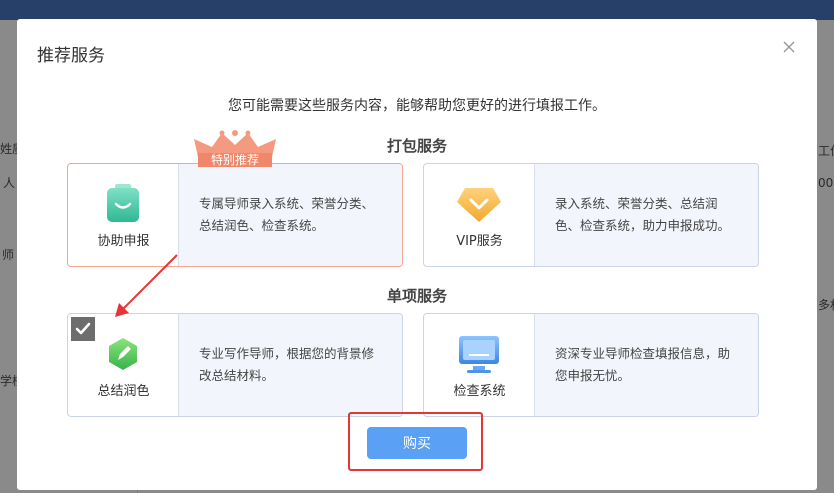 This screenshot has width=834, height=493. I want to click on card-icon-area: 总结润色, so click(123, 365).